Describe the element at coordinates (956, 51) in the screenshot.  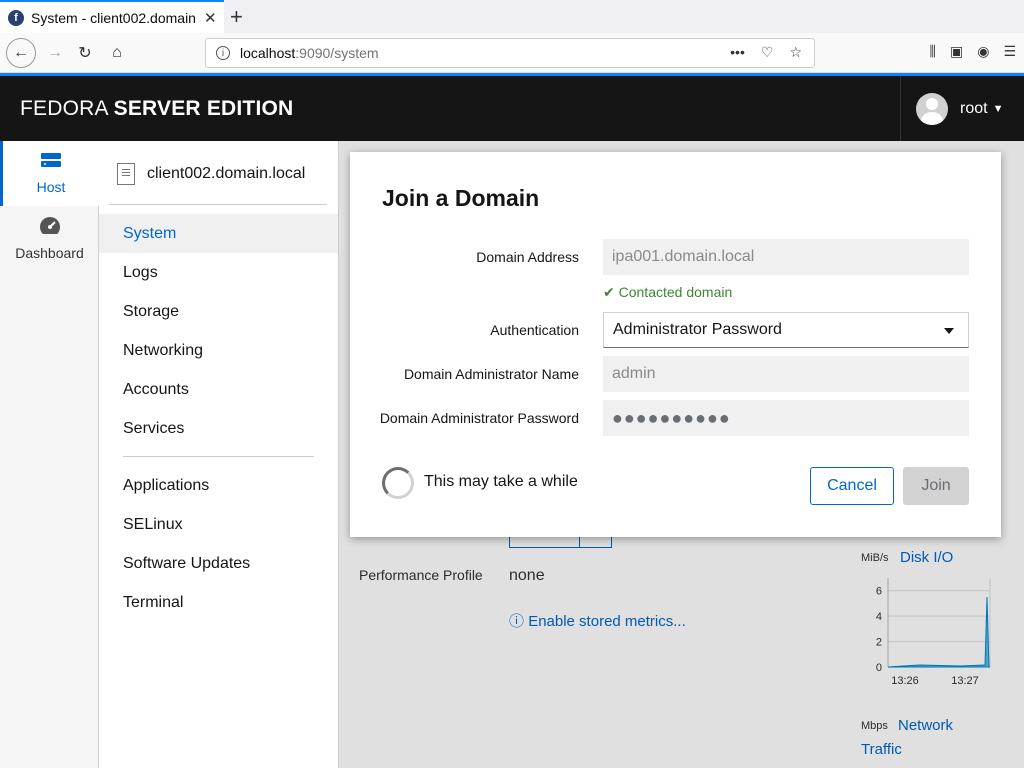
I see `sidebar-icon: ▣` at that location.